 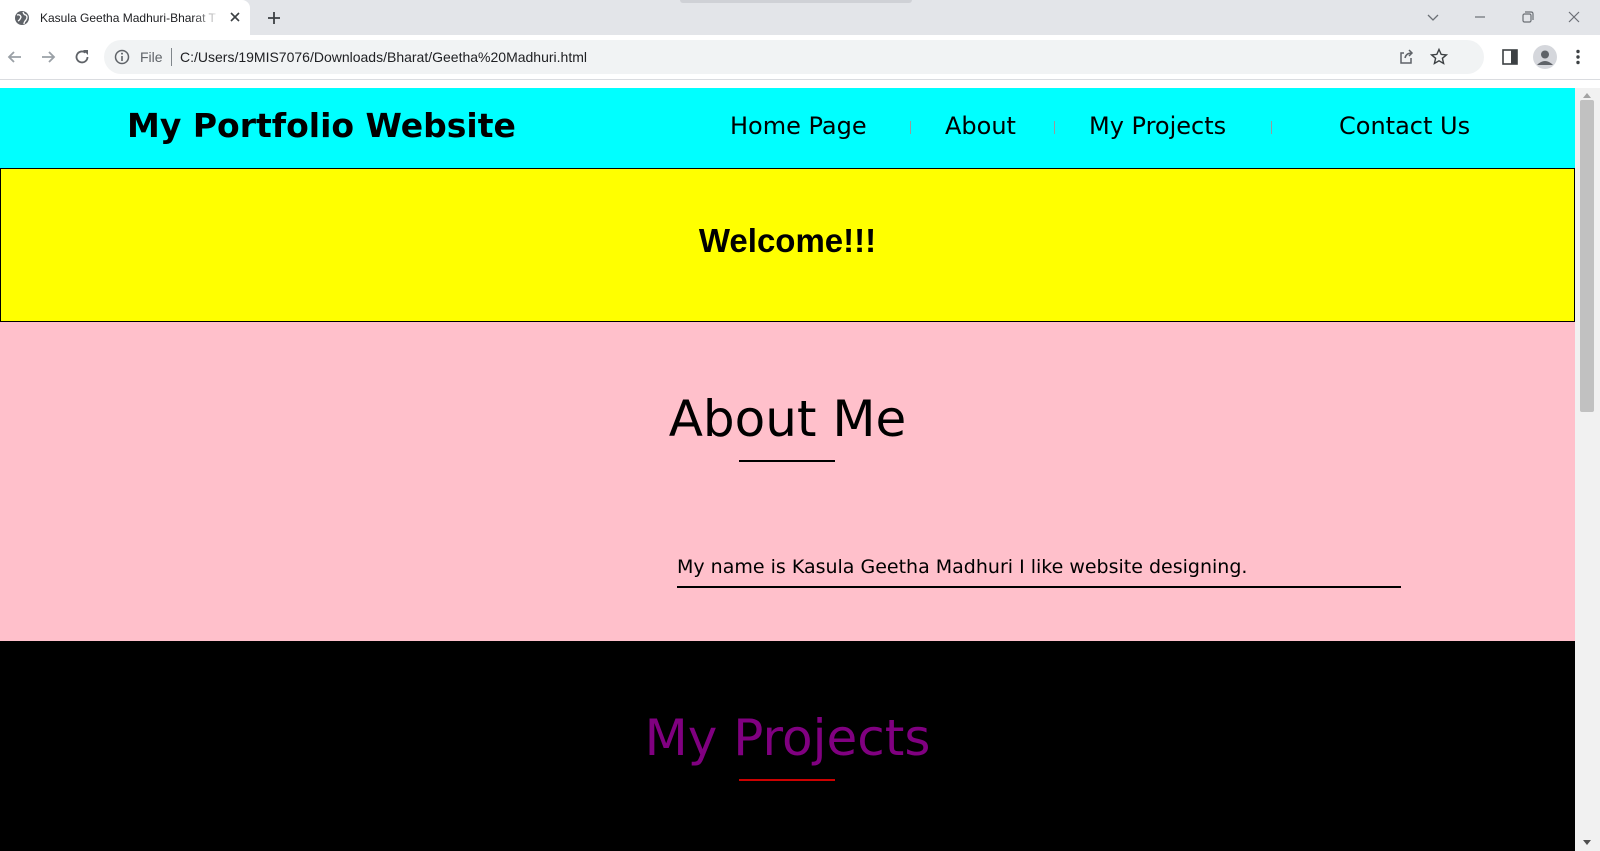 I want to click on browser-tab: Kasula Geetha Madhuri-Bharat T, so click(x=125, y=17).